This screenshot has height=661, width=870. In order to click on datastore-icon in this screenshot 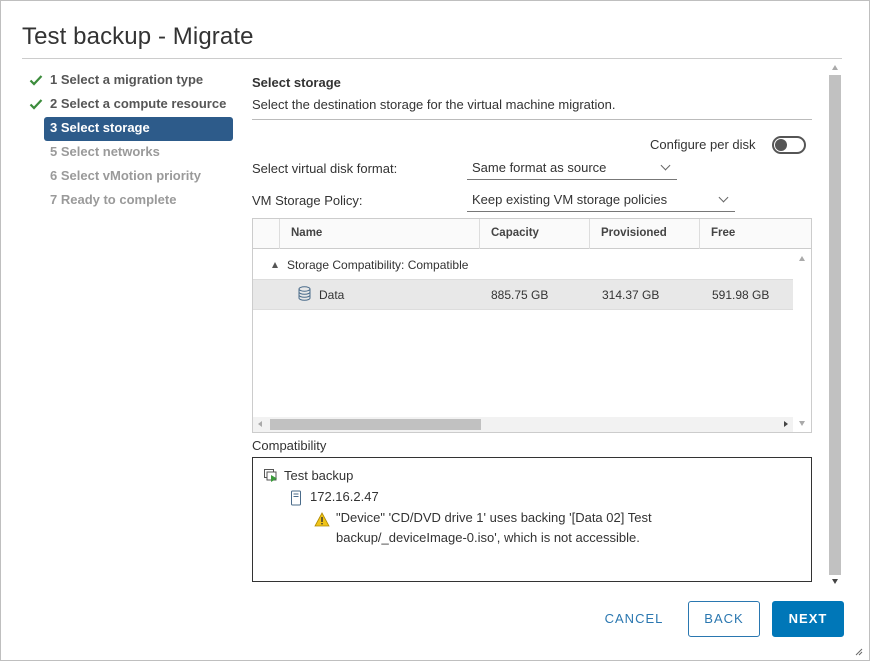, I will do `click(304, 293)`.